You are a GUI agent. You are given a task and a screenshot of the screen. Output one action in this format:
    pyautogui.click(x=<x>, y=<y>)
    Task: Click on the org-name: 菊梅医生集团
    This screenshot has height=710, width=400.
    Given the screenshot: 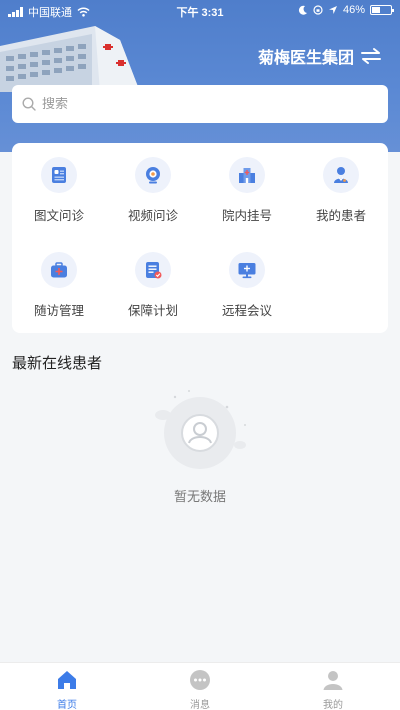 What is the action you would take?
    pyautogui.click(x=305, y=57)
    